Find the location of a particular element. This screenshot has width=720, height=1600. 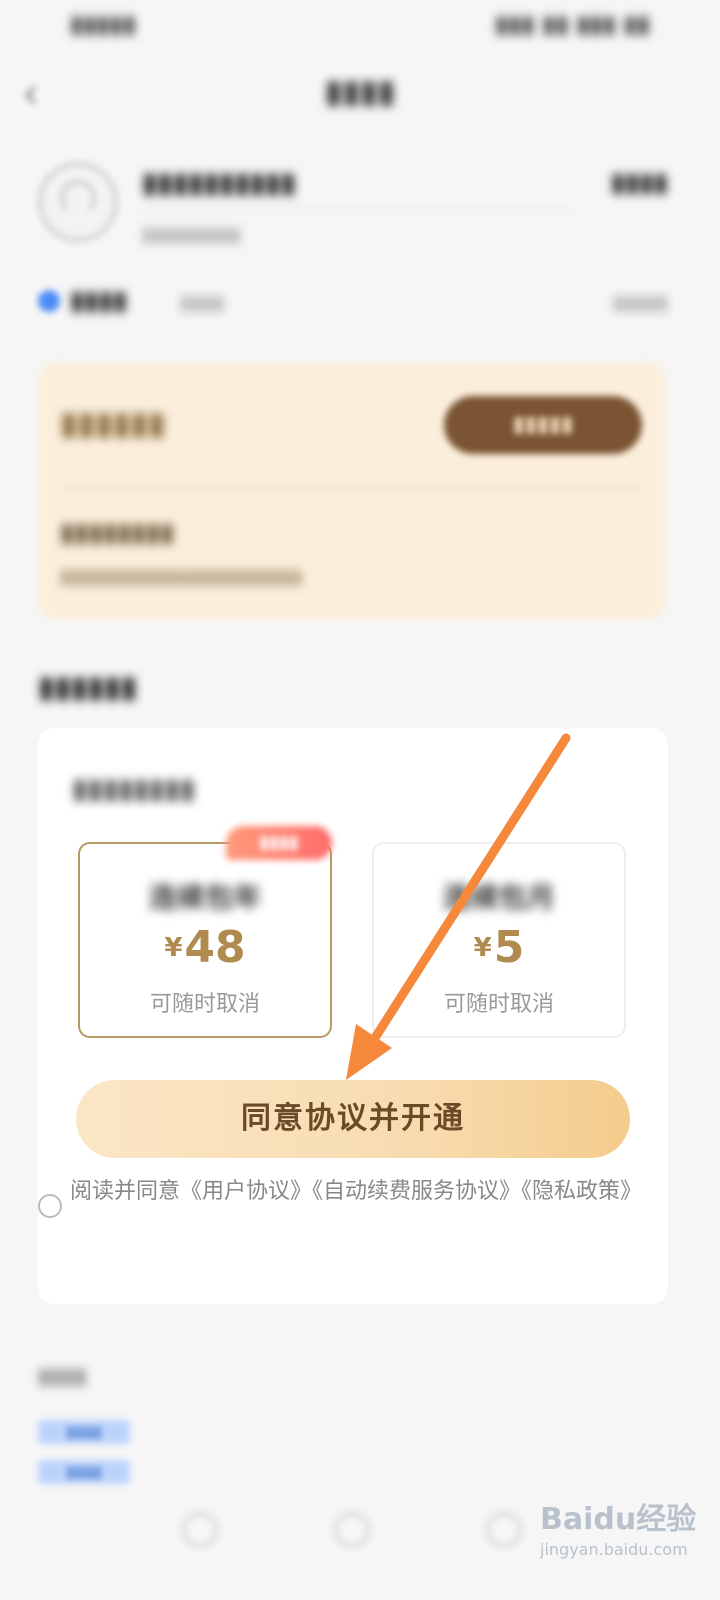

arrow-head is located at coordinates (369, 1052).